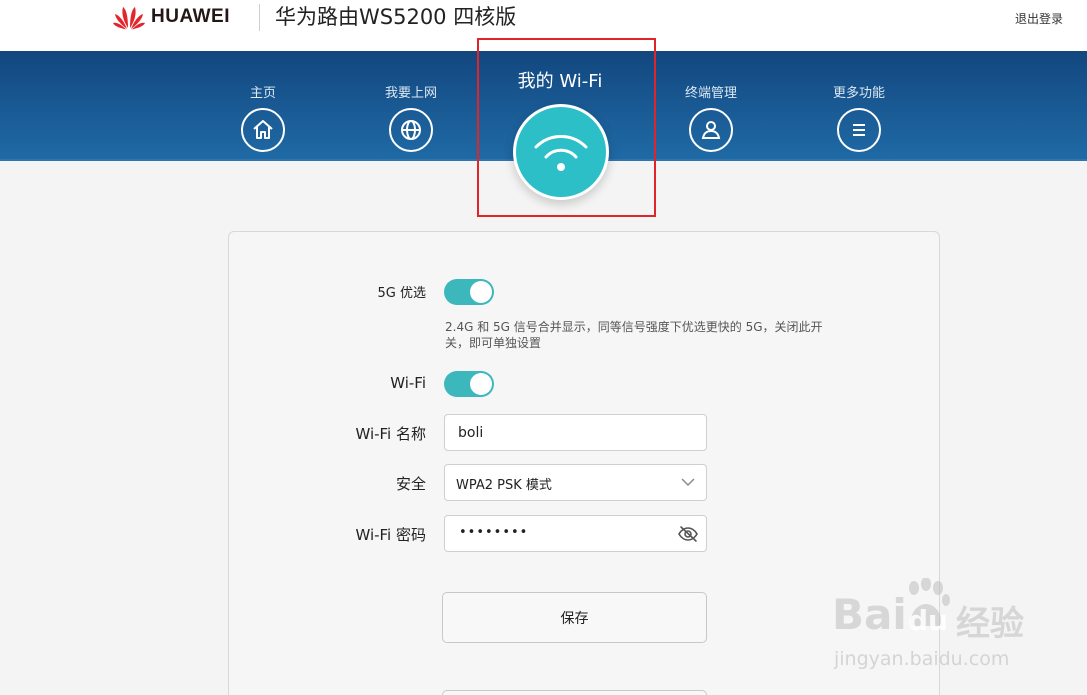  What do you see at coordinates (494, 532) in the screenshot?
I see `password-masked-value: ••••••••` at bounding box center [494, 532].